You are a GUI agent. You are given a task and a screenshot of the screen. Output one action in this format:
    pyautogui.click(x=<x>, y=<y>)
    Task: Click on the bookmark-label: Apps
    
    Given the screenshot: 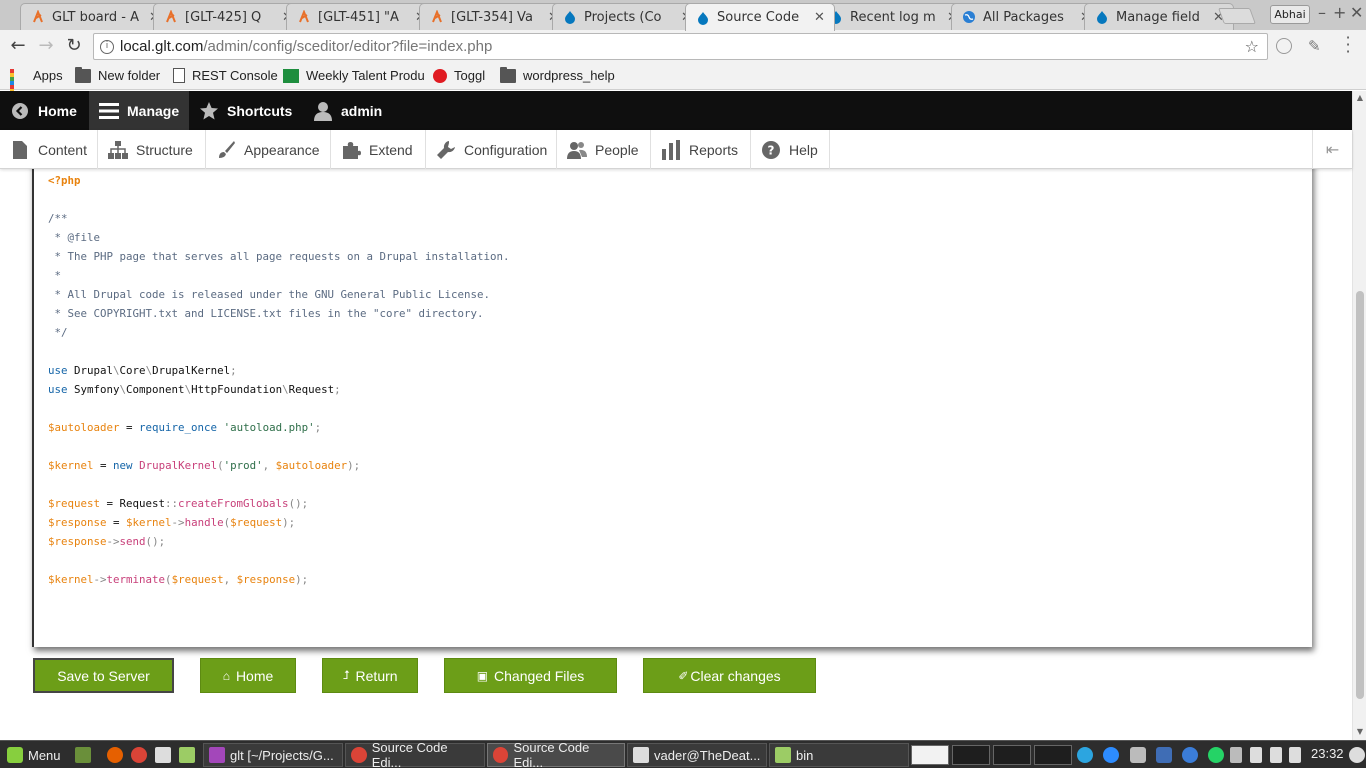 What is the action you would take?
    pyautogui.click(x=48, y=75)
    